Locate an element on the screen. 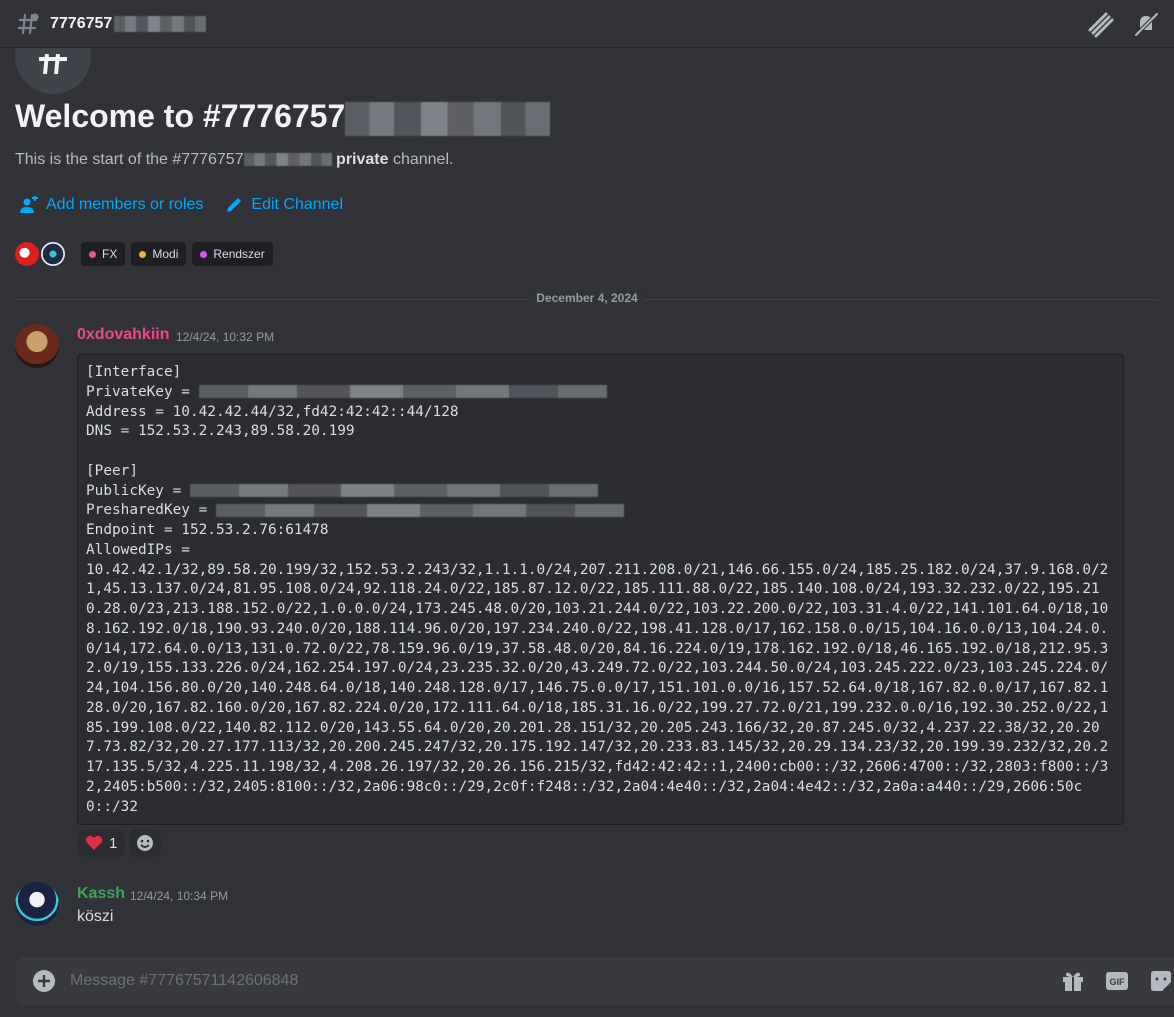 The width and height of the screenshot is (1174, 1017). sticker-icon is located at coordinates (1161, 981).